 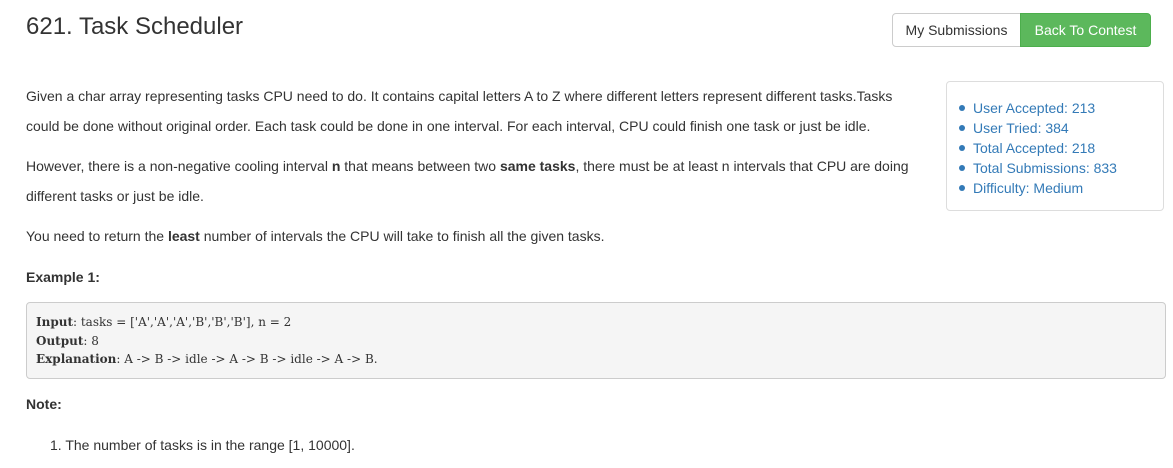 What do you see at coordinates (91, 340) in the screenshot?
I see `output-value: : 8` at bounding box center [91, 340].